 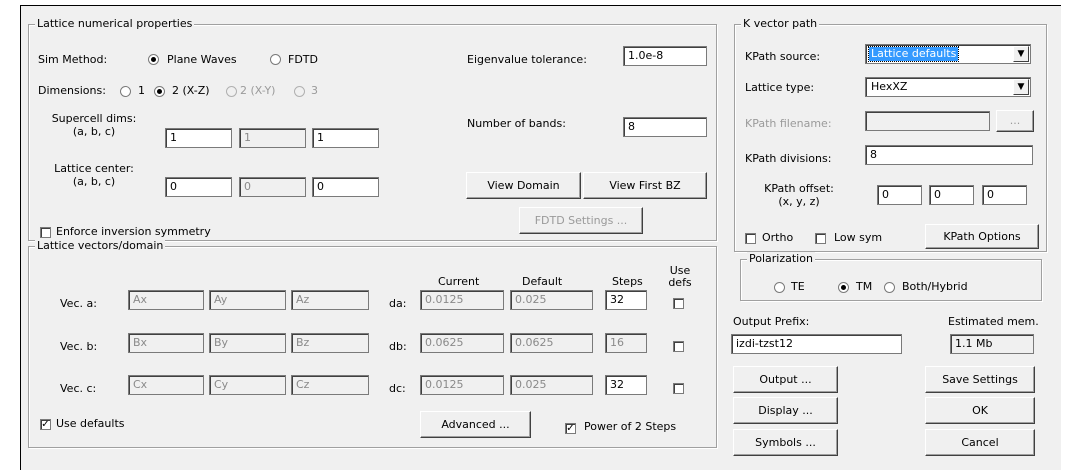 I want to click on vec-b-z-input: Bz, so click(x=330, y=343).